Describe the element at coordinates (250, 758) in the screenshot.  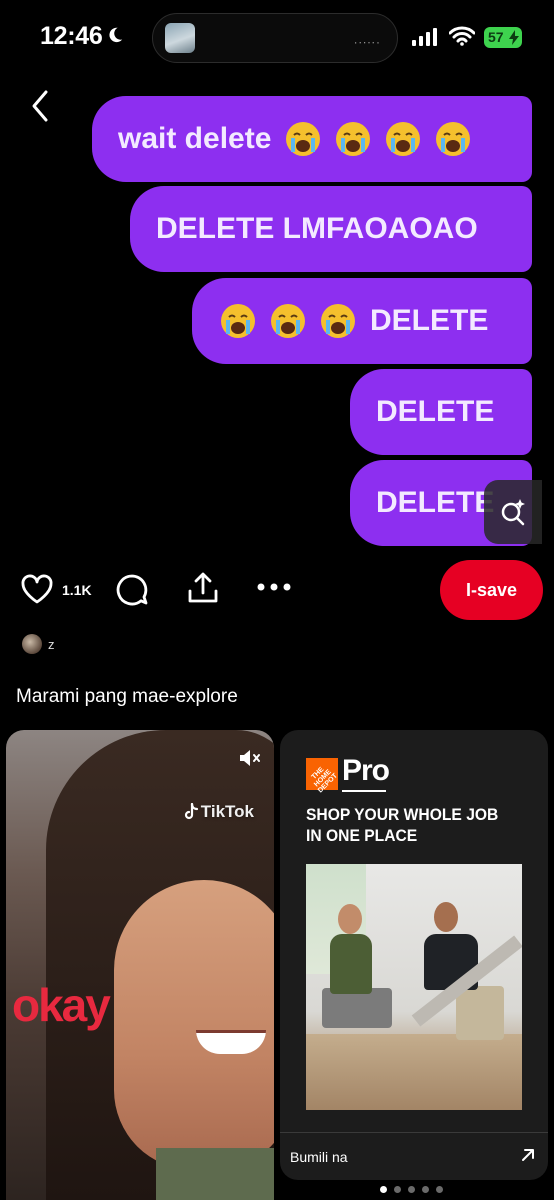
I see `mute-icon` at that location.